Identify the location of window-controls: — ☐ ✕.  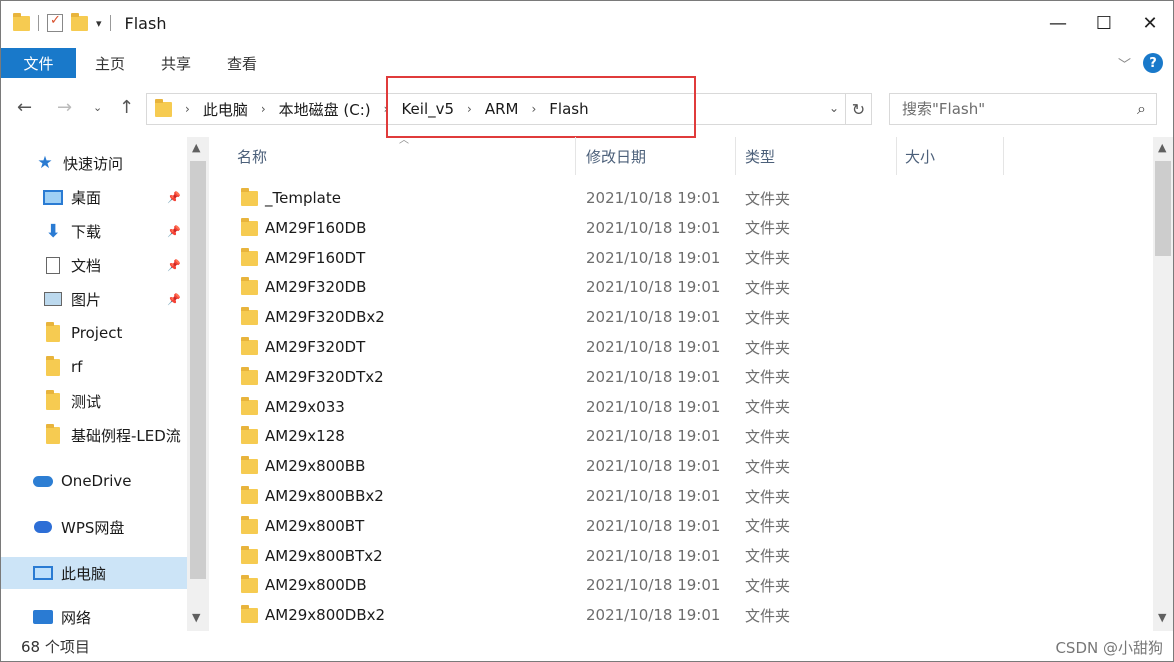
(1104, 23).